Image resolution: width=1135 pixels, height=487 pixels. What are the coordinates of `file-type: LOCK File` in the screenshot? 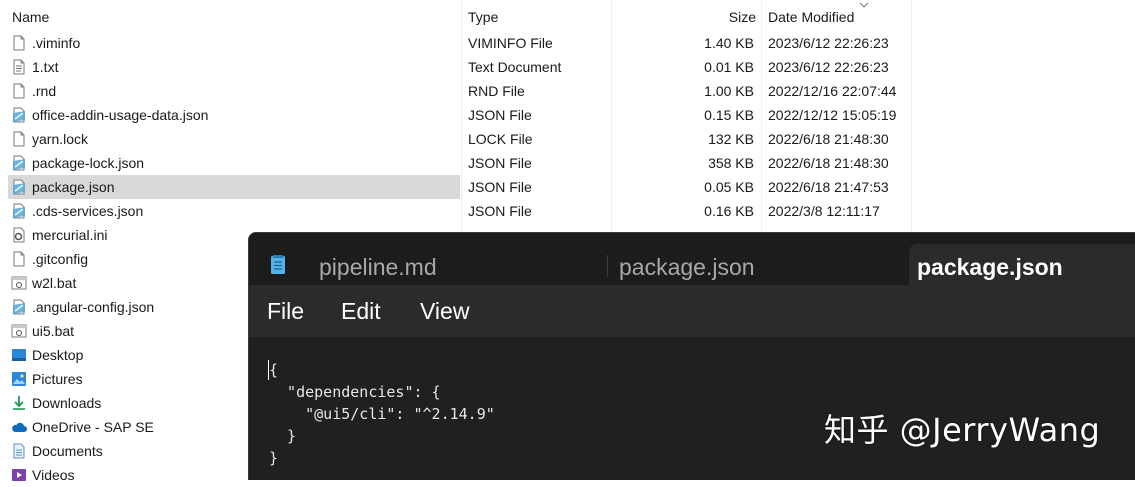 It's located at (500, 139).